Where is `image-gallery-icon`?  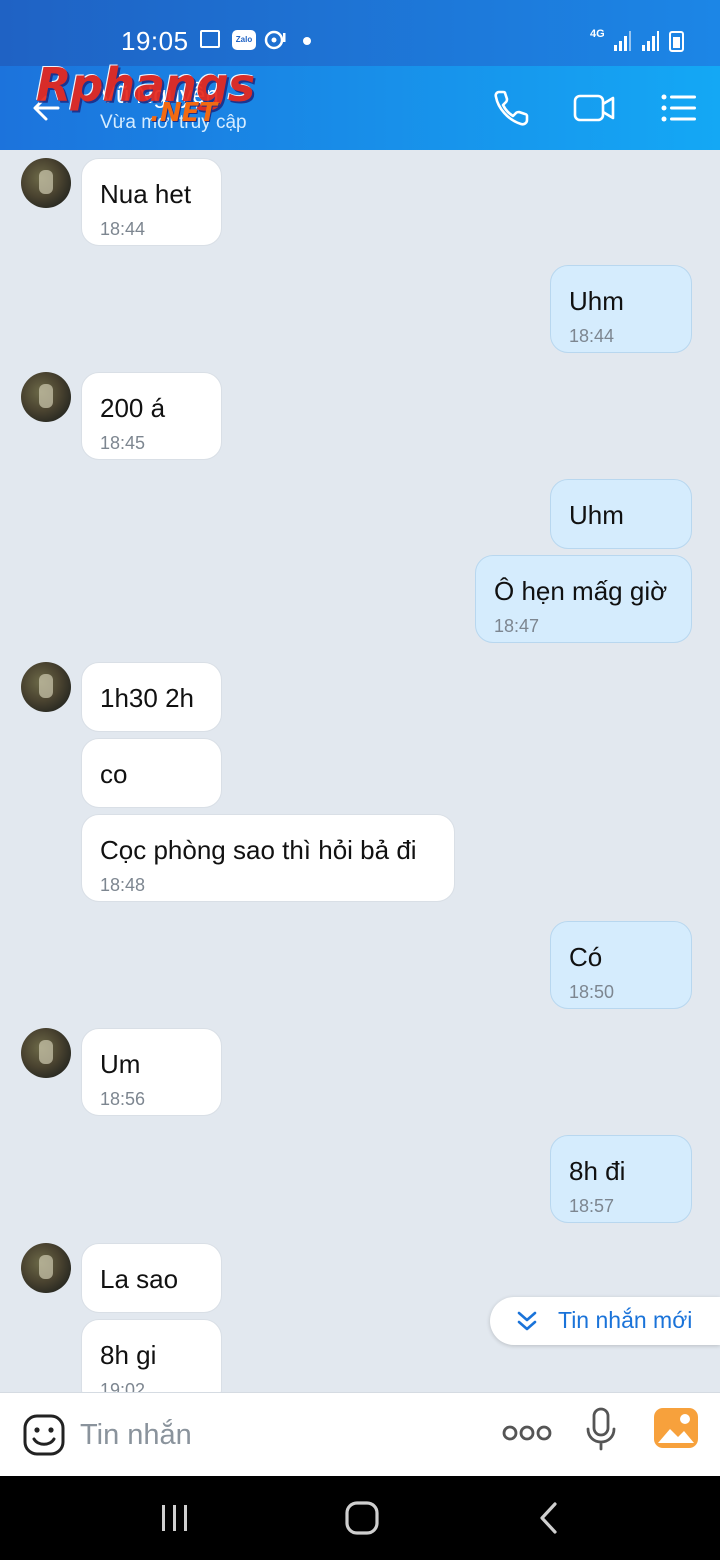
image-gallery-icon is located at coordinates (676, 1428).